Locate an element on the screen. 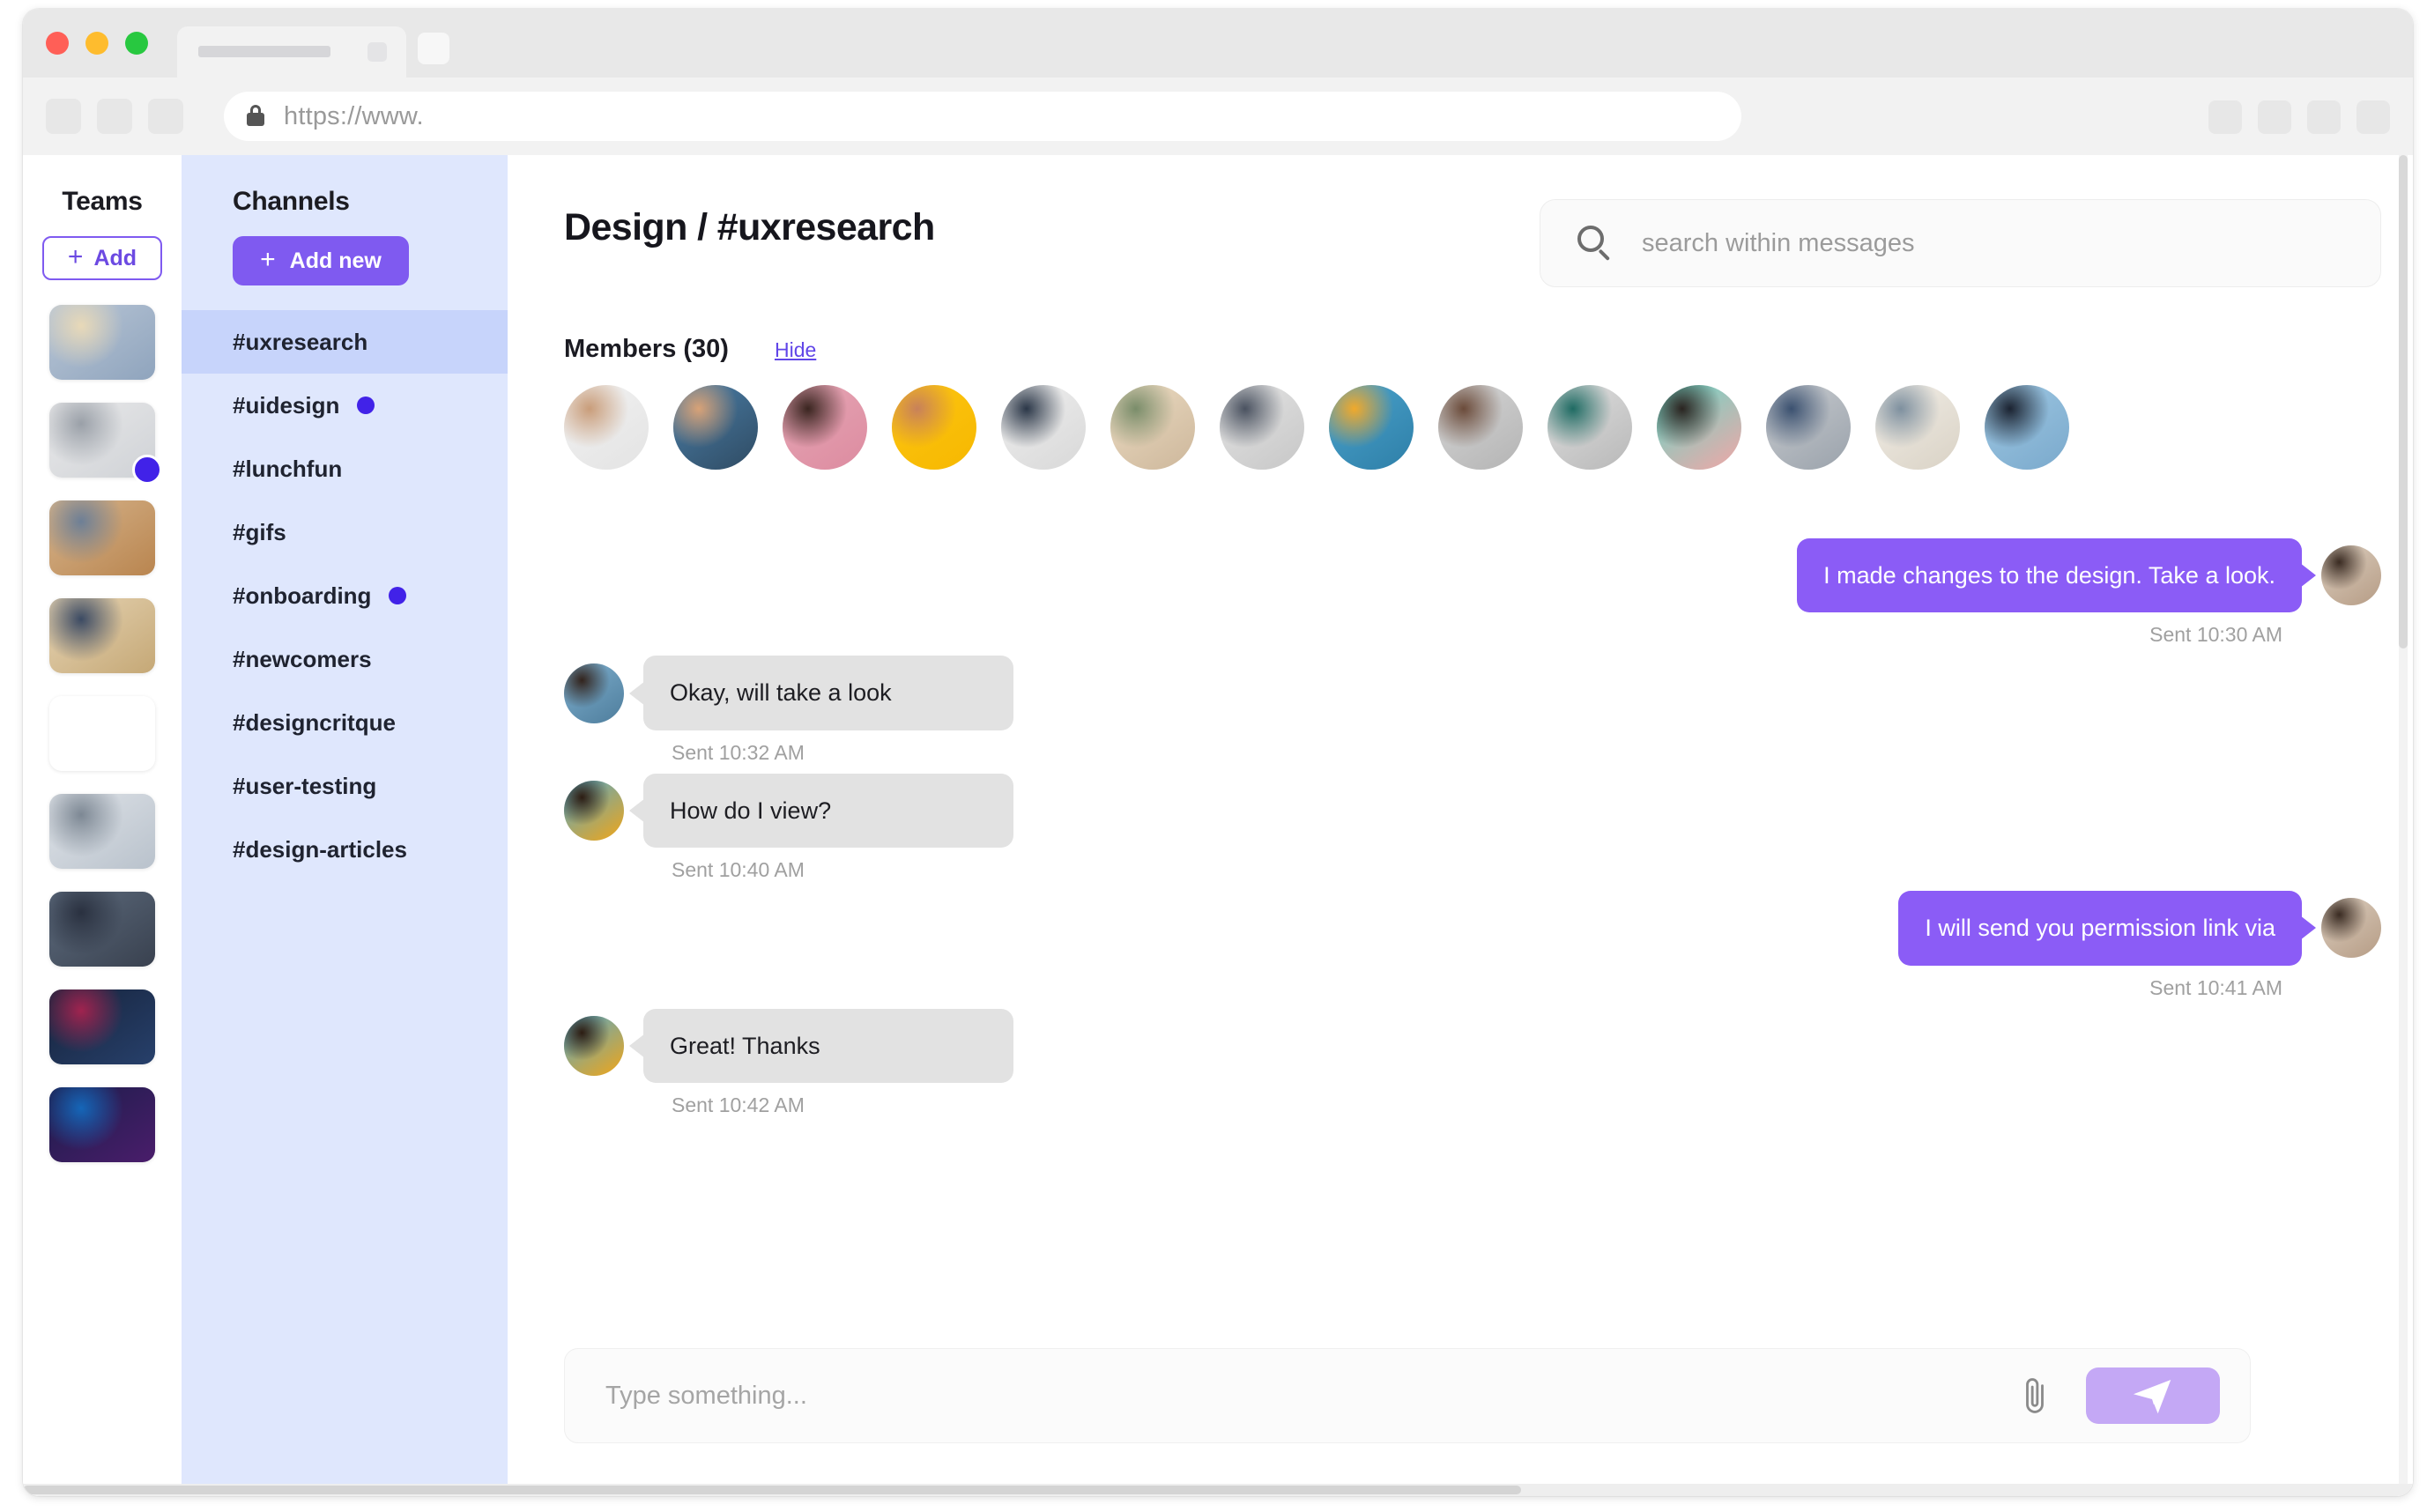  close-window-button is located at coordinates (57, 43).